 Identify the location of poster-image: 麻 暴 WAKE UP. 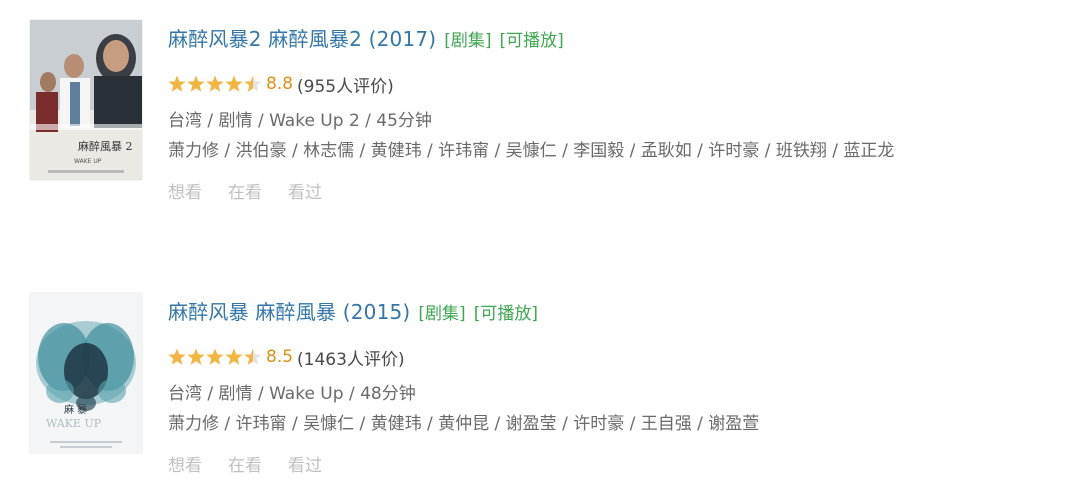
(86, 373).